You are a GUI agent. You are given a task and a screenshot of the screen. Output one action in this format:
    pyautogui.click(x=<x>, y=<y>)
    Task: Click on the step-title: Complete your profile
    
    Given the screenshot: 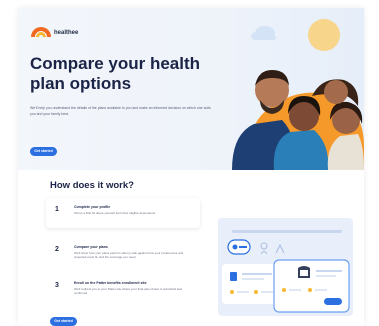 What is the action you would take?
    pyautogui.click(x=92, y=207)
    